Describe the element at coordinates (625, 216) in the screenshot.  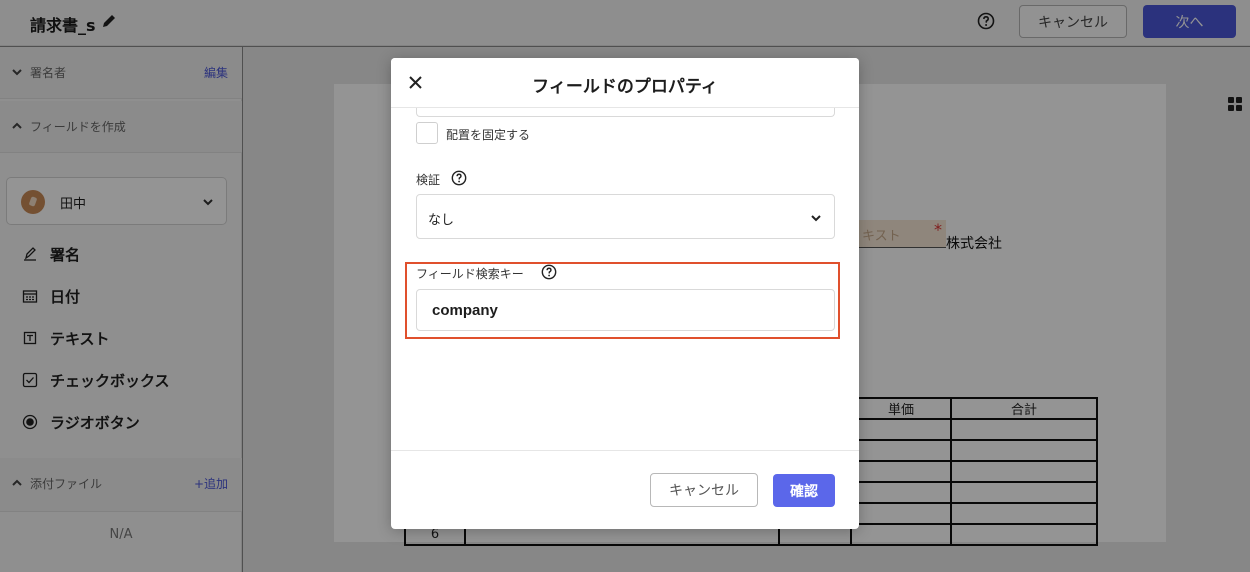
I see `validation-select: なし` at that location.